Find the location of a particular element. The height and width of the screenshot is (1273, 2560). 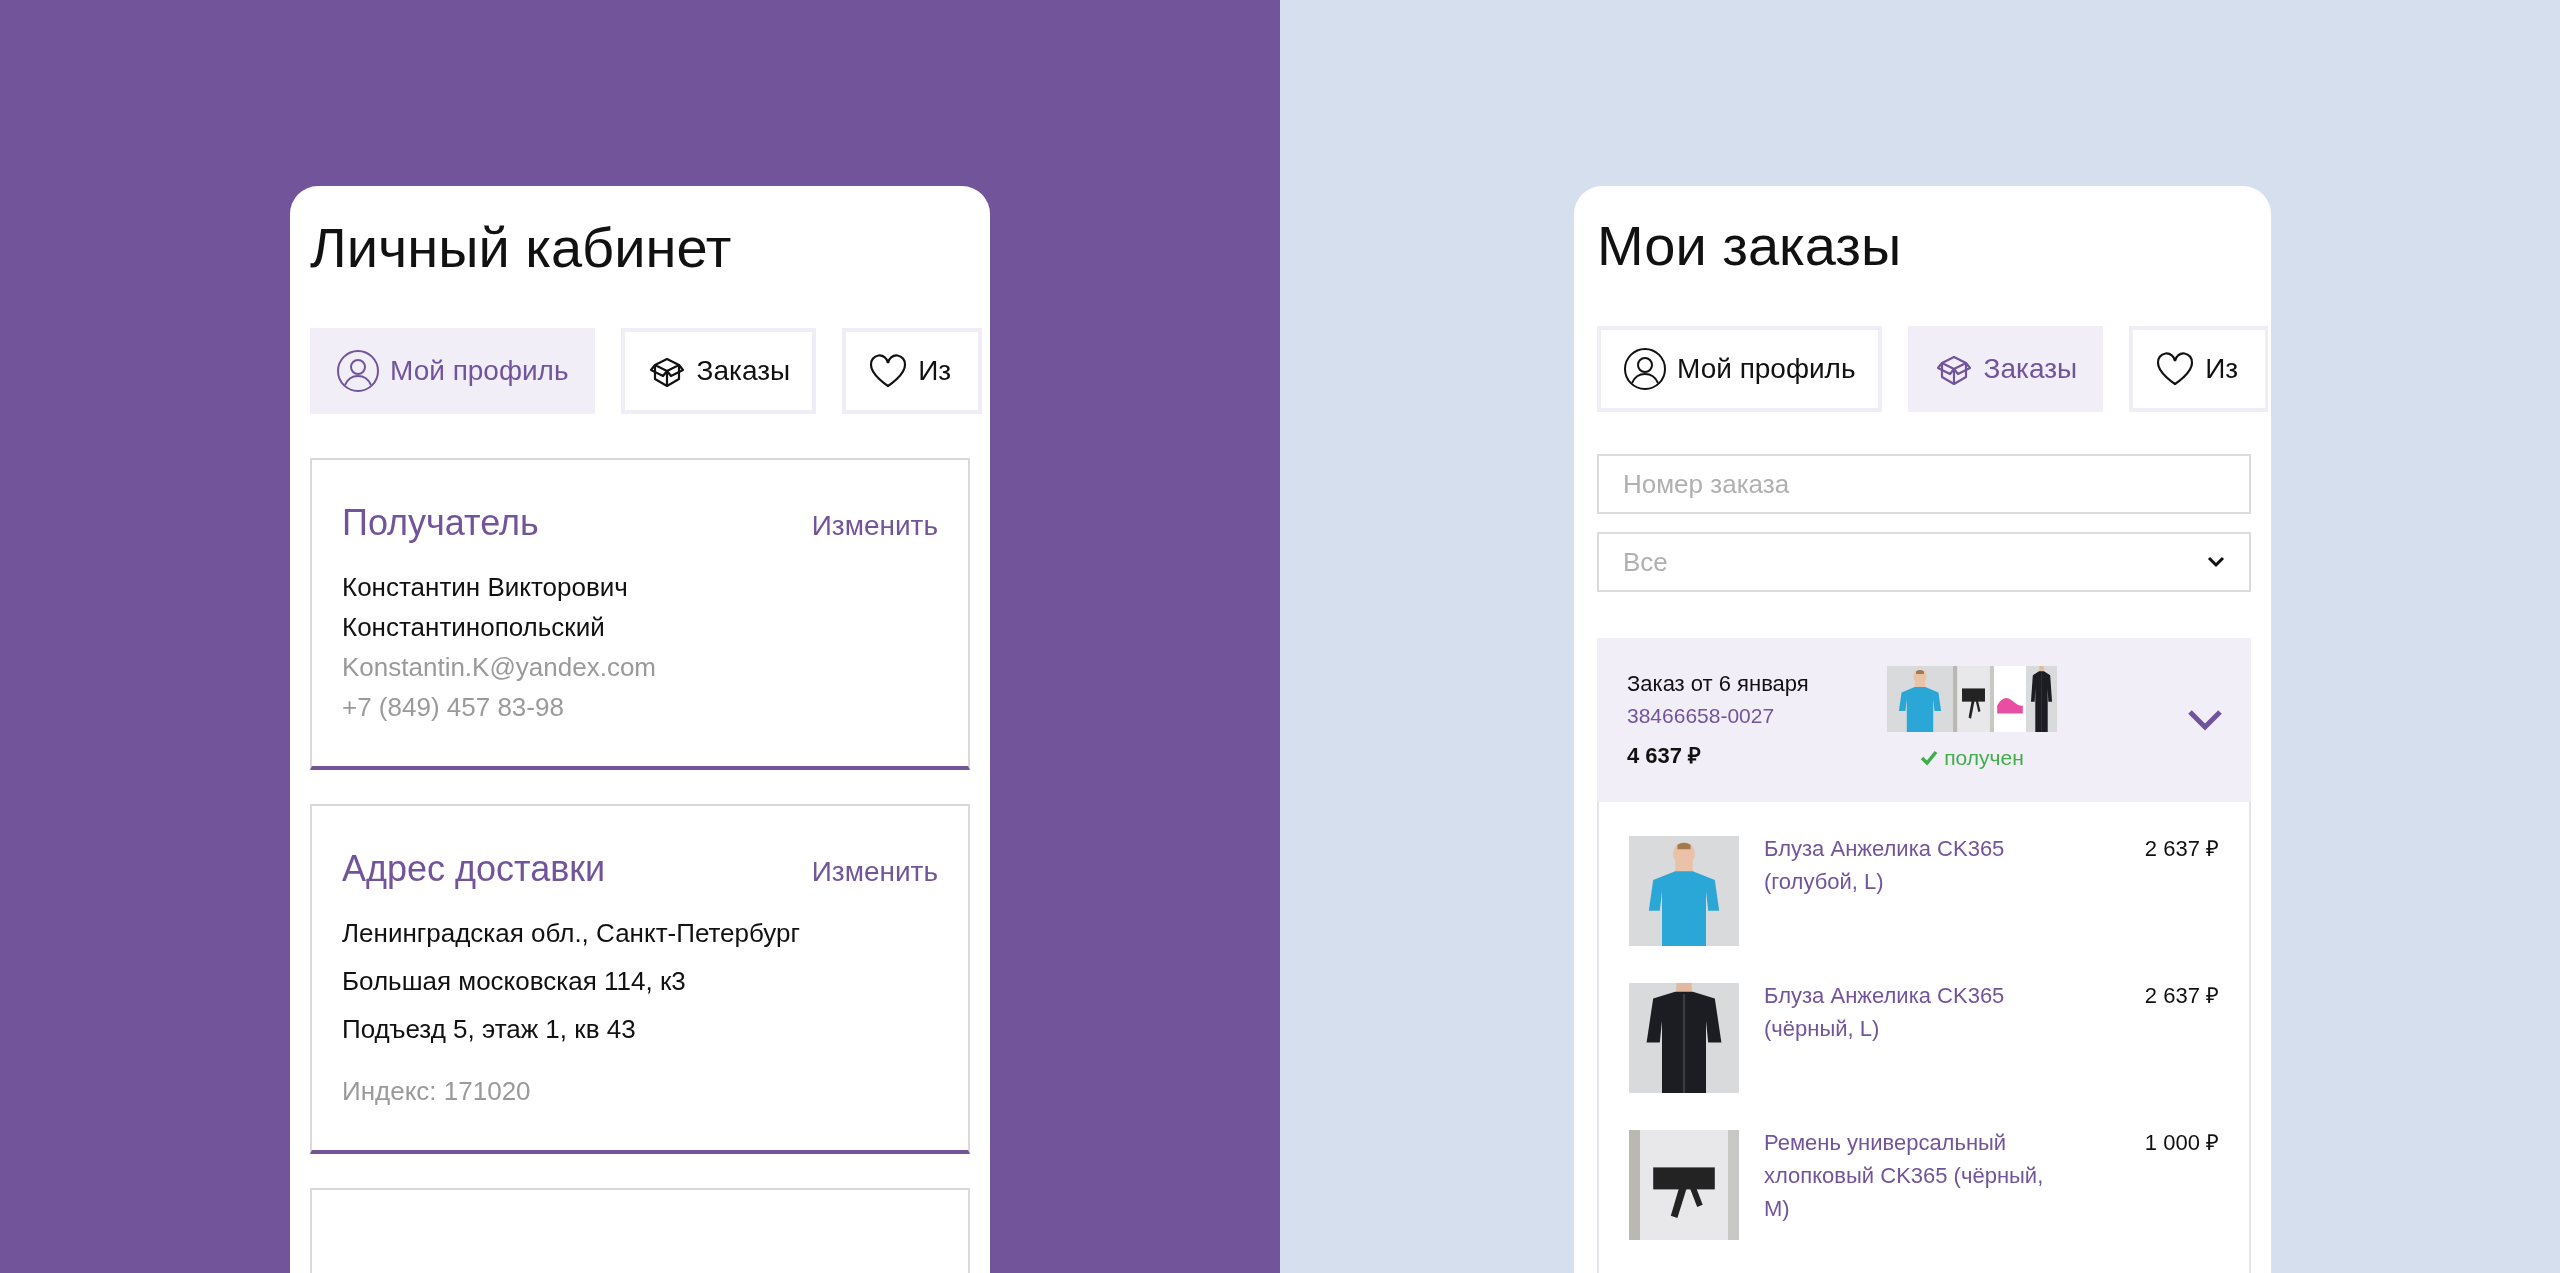

status-label: получен is located at coordinates (1972, 758).